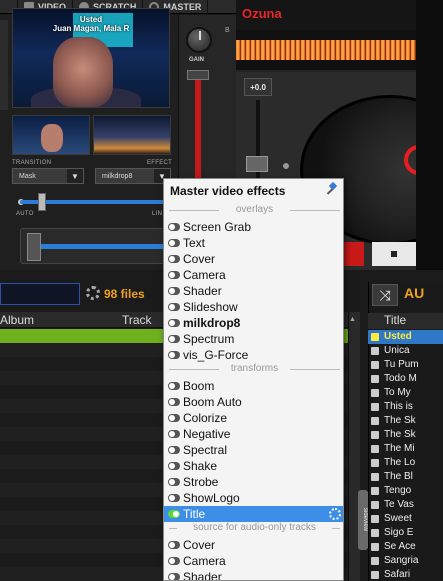 This screenshot has width=443, height=581. What do you see at coordinates (405, 407) in the screenshot?
I see `song-list-item: This is` at bounding box center [405, 407].